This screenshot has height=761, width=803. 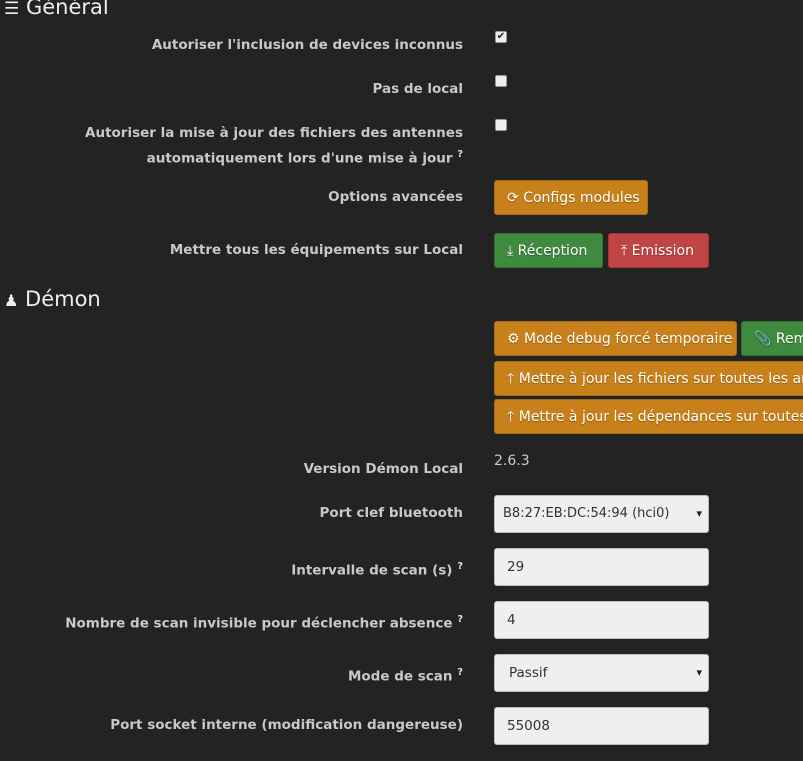 I want to click on mode-select: Passif, so click(x=601, y=673).